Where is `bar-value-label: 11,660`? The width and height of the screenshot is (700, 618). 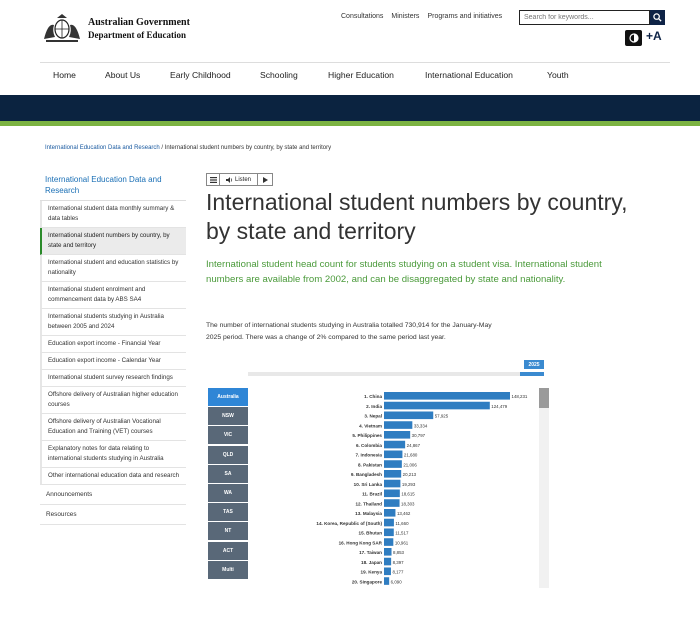 bar-value-label: 11,660 is located at coordinates (402, 523).